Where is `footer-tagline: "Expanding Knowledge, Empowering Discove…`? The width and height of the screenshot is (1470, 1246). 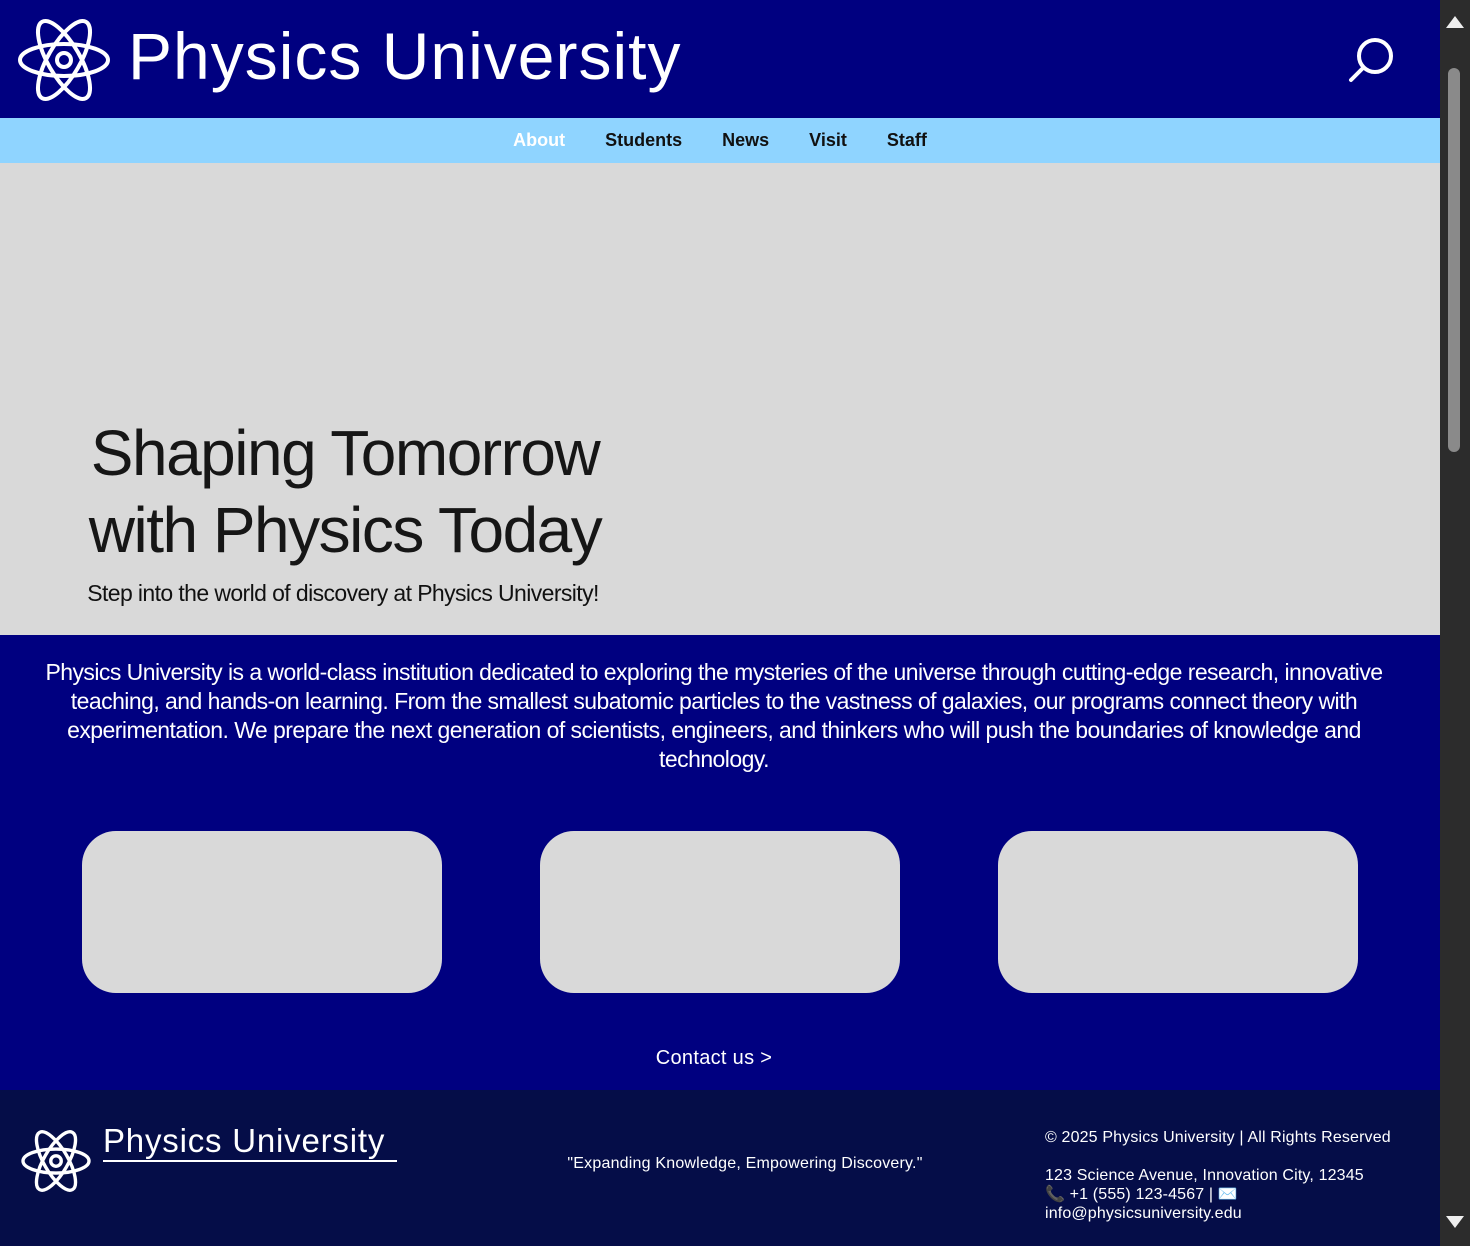
footer-tagline: "Expanding Knowledge, Empowering Discove… is located at coordinates (745, 1163).